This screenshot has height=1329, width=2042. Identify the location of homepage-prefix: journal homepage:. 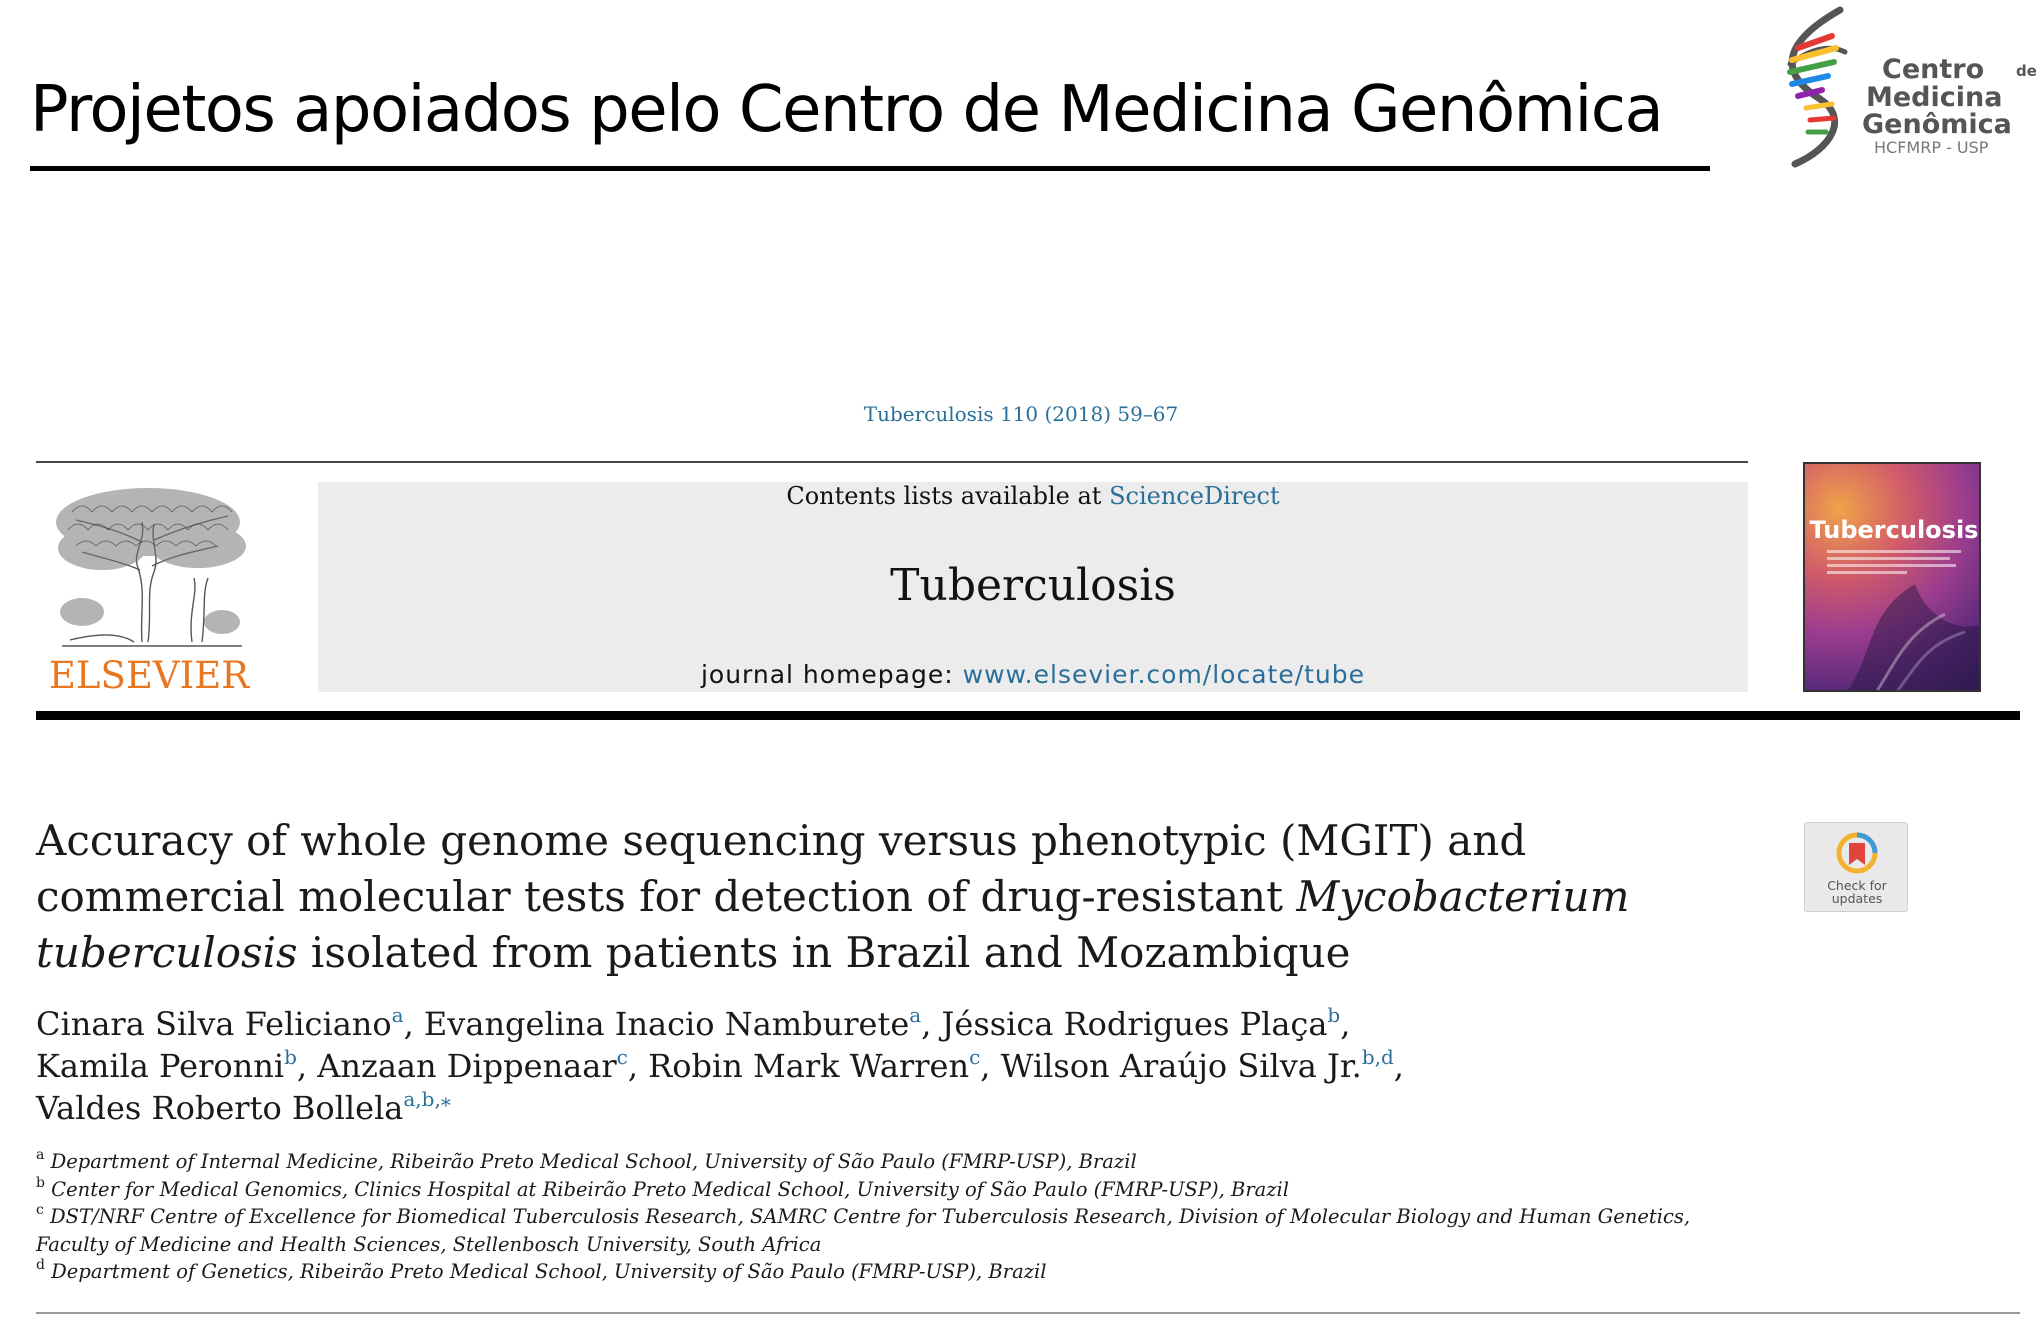
(831, 674).